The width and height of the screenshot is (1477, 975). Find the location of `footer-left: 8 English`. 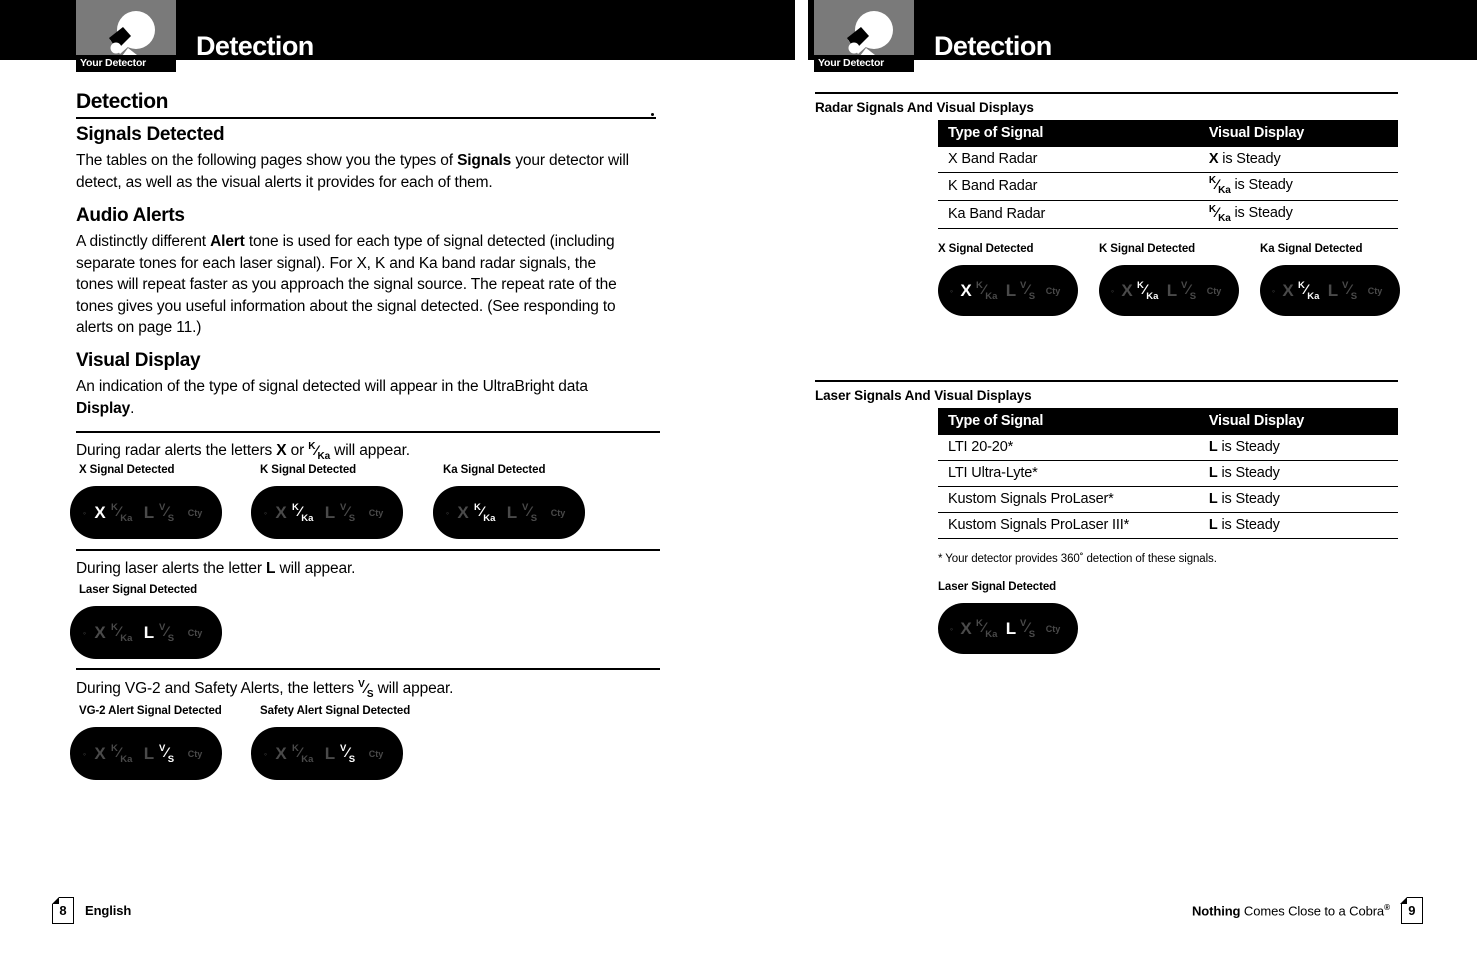

footer-left: 8 English is located at coordinates (91, 910).